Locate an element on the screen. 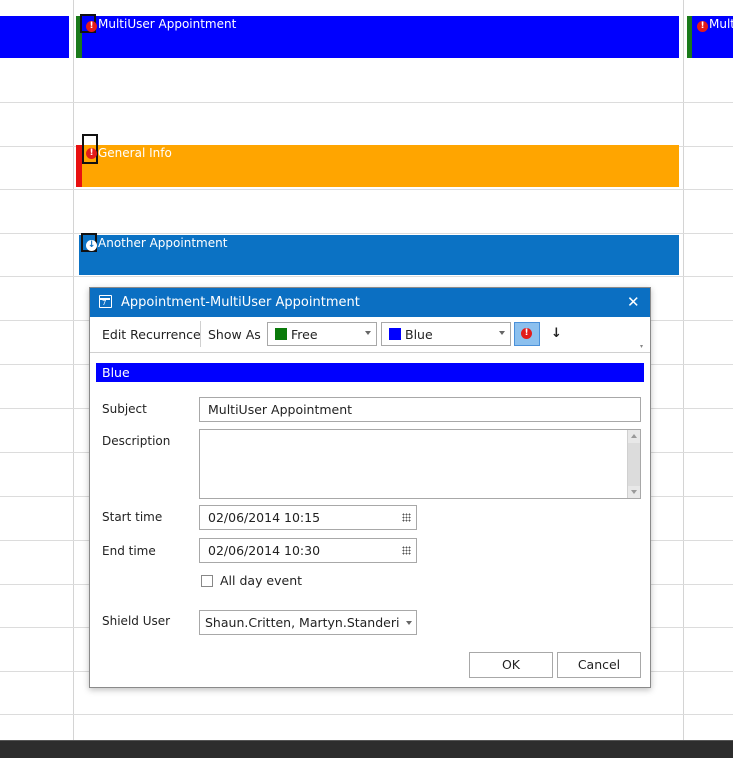 This screenshot has height=758, width=733. start-time-picker: 02/06/2014 10:15 is located at coordinates (308, 517).